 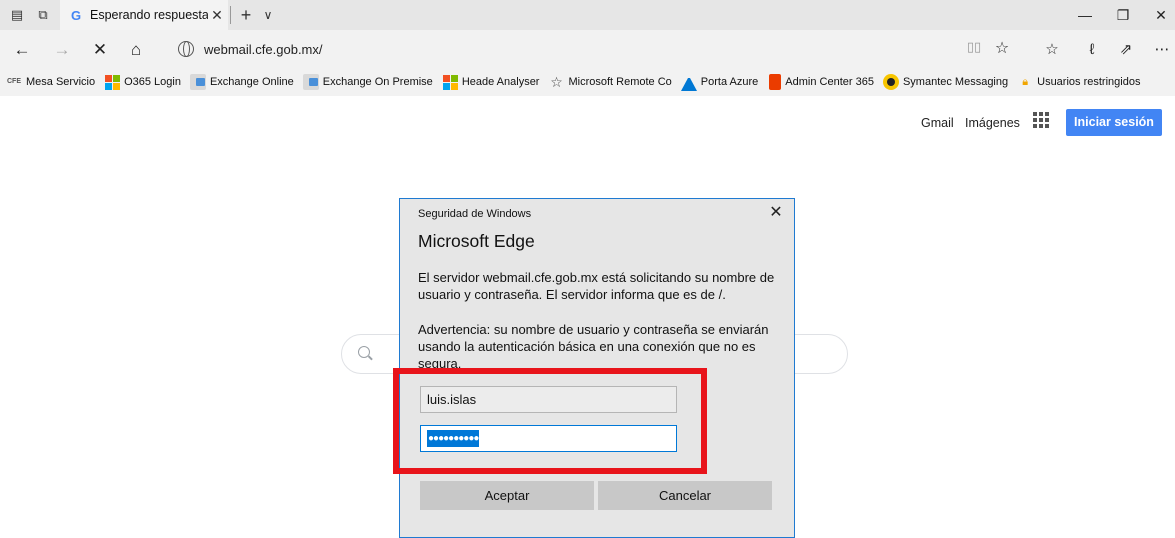 I want to click on navigation-bar: ← → ✕ ⌂ webmail.cfe.gob.mx/ ▯▯ ☆ ☆ ℓ ⇗ ⋯, so click(x=587, y=49).